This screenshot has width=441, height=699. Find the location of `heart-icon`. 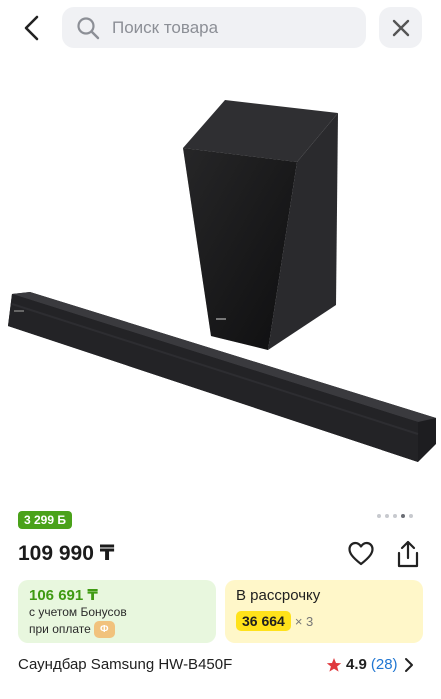

heart-icon is located at coordinates (361, 553).